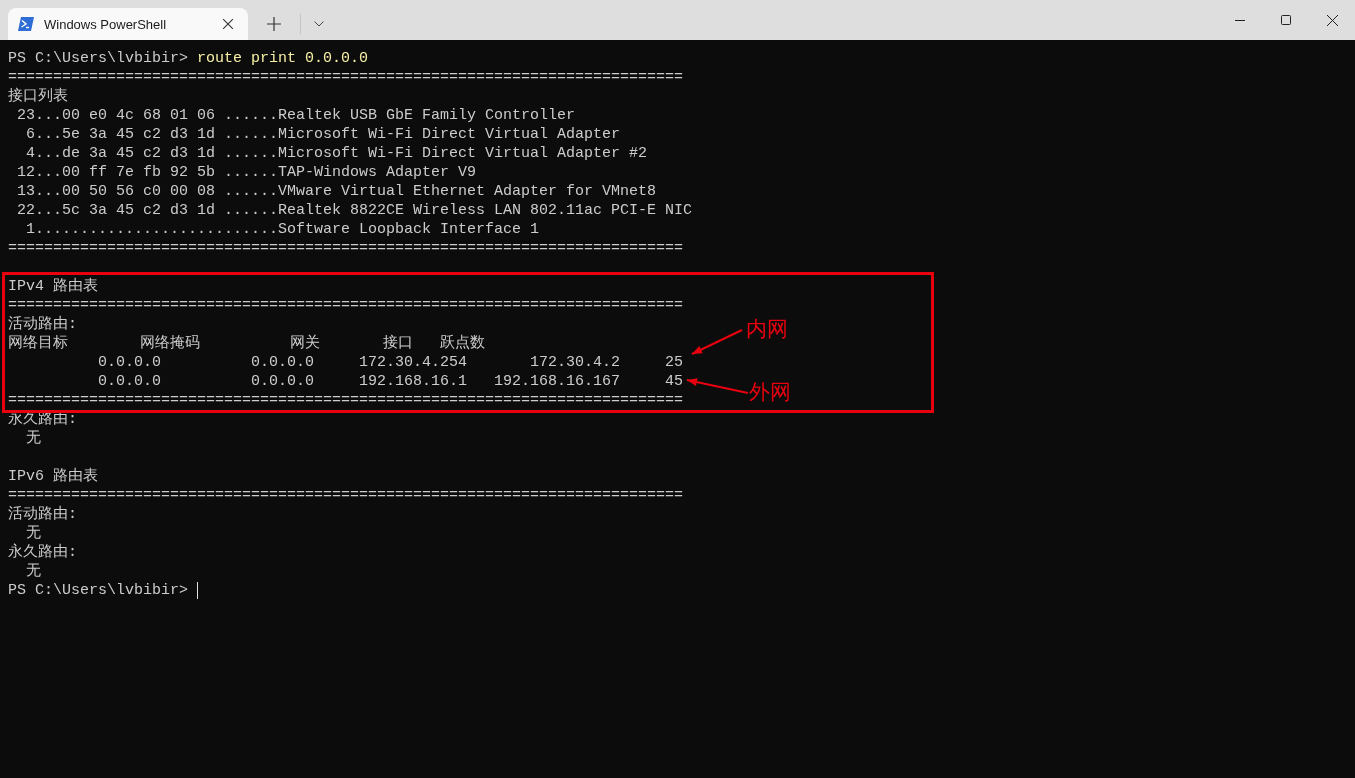 The width and height of the screenshot is (1355, 778). Describe the element at coordinates (282, 229) in the screenshot. I see `terminal-line: 1...........................Software Loopback Interface 1` at that location.